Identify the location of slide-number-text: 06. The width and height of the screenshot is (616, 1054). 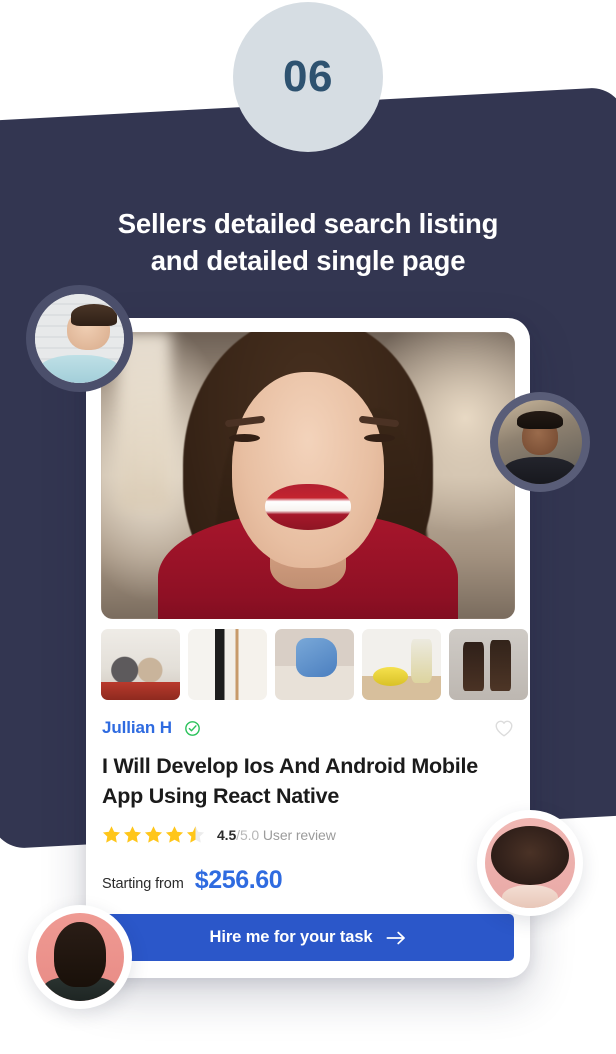
(308, 76).